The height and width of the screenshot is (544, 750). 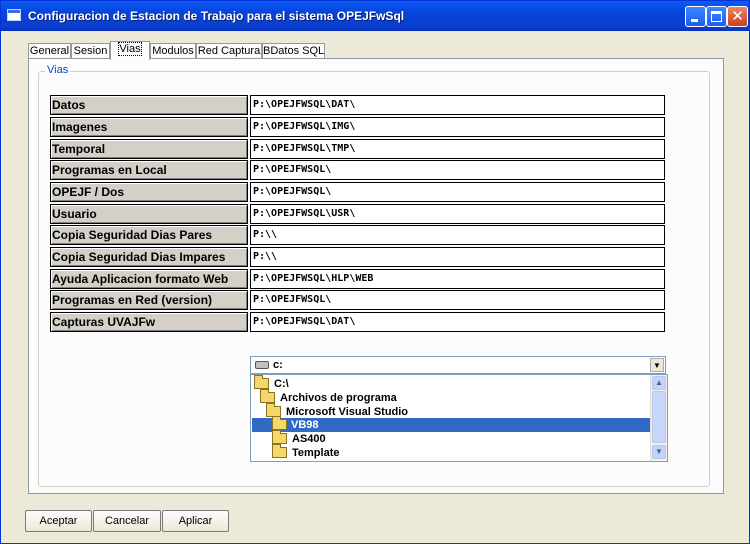 I want to click on path-label: Usuario, so click(x=149, y=214).